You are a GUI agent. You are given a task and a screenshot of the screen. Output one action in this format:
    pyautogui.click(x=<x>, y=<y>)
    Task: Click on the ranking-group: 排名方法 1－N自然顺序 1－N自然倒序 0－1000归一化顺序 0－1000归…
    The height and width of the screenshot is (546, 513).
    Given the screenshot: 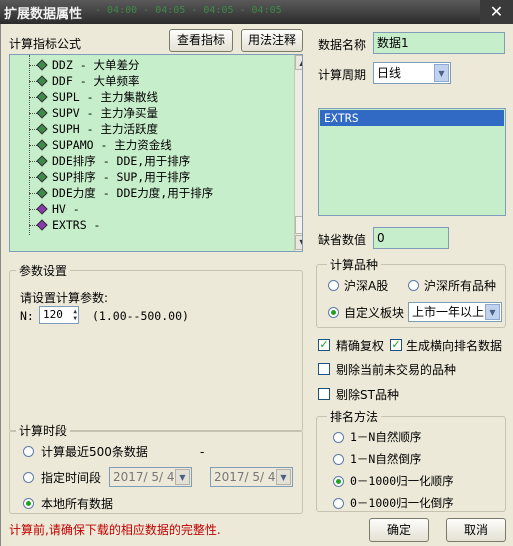 What is the action you would take?
    pyautogui.click(x=411, y=460)
    